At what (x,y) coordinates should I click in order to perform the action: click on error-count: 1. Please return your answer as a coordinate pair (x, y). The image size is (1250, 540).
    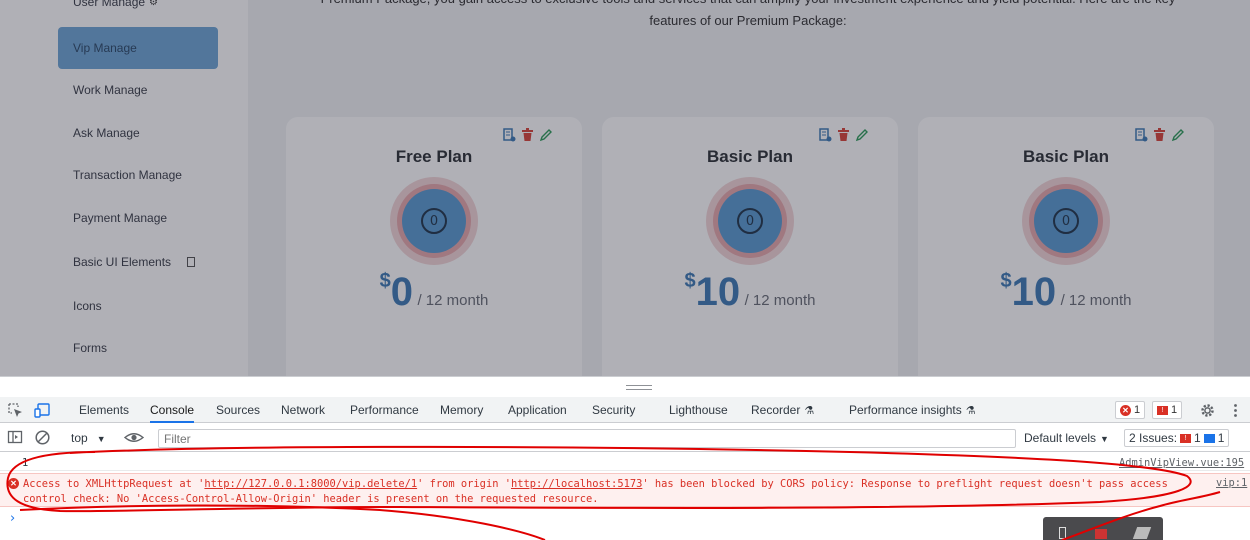
    Looking at the image, I should click on (1137, 410).